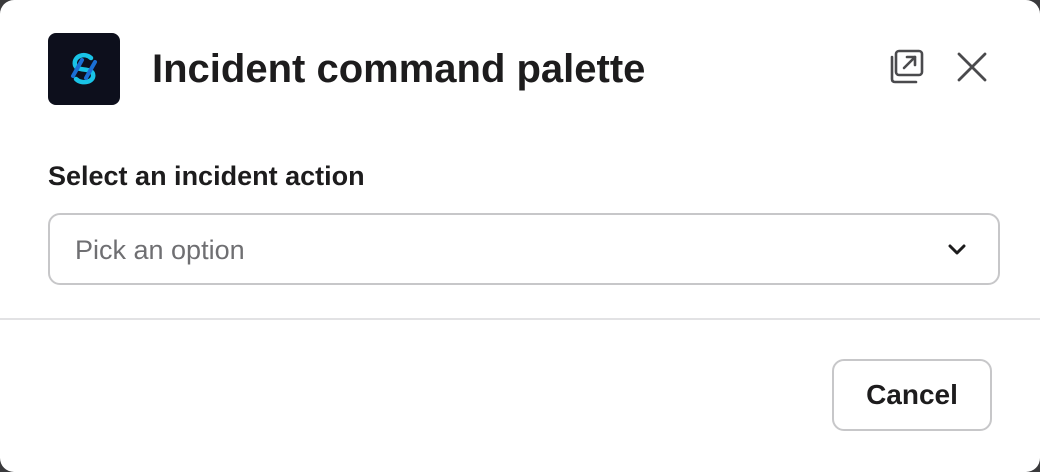 The image size is (1040, 472). What do you see at coordinates (957, 250) in the screenshot?
I see `chevron-down-icon` at bounding box center [957, 250].